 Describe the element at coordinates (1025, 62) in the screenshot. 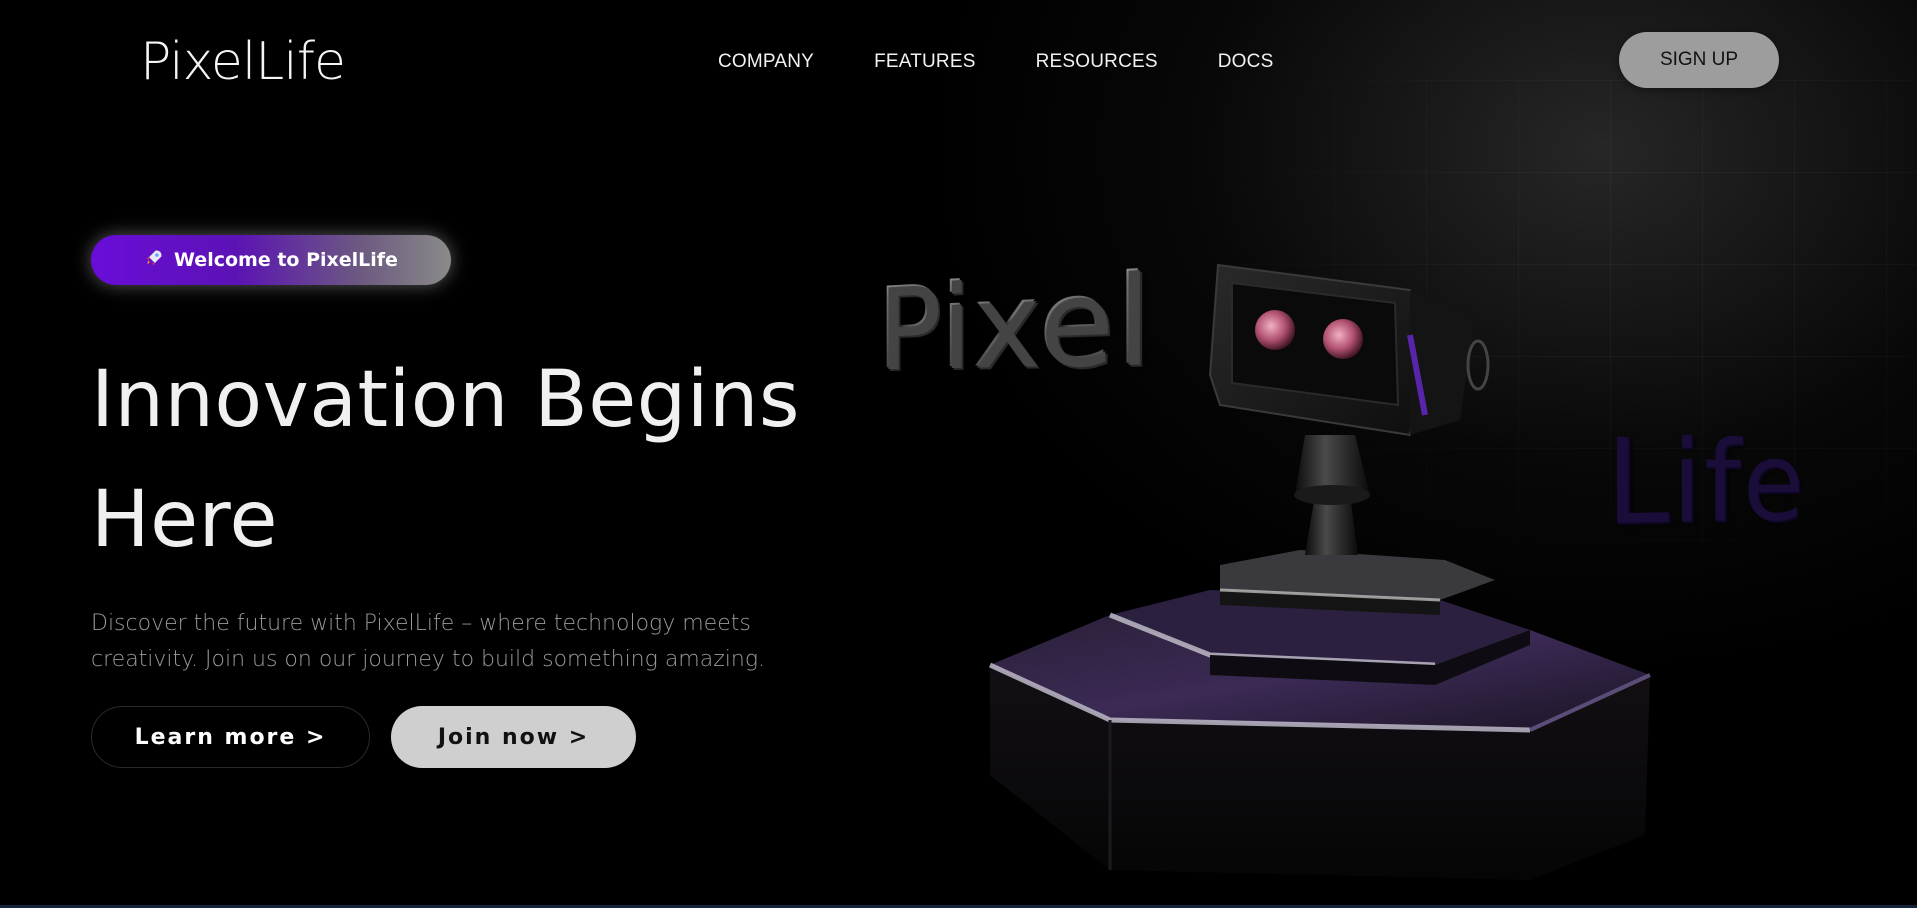

I see `main-nav: COMPANY FEATURES RESOURCES DOCS` at that location.